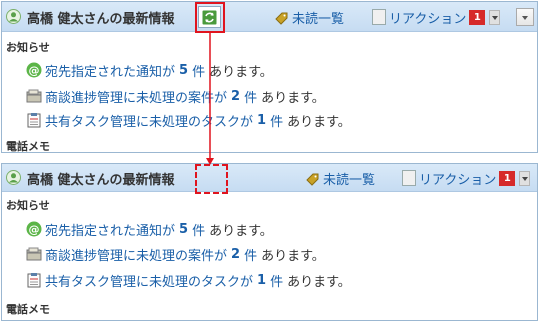 The image size is (541, 323). What do you see at coordinates (210, 98) in the screenshot?
I see `annotation-arrow` at bounding box center [210, 98].